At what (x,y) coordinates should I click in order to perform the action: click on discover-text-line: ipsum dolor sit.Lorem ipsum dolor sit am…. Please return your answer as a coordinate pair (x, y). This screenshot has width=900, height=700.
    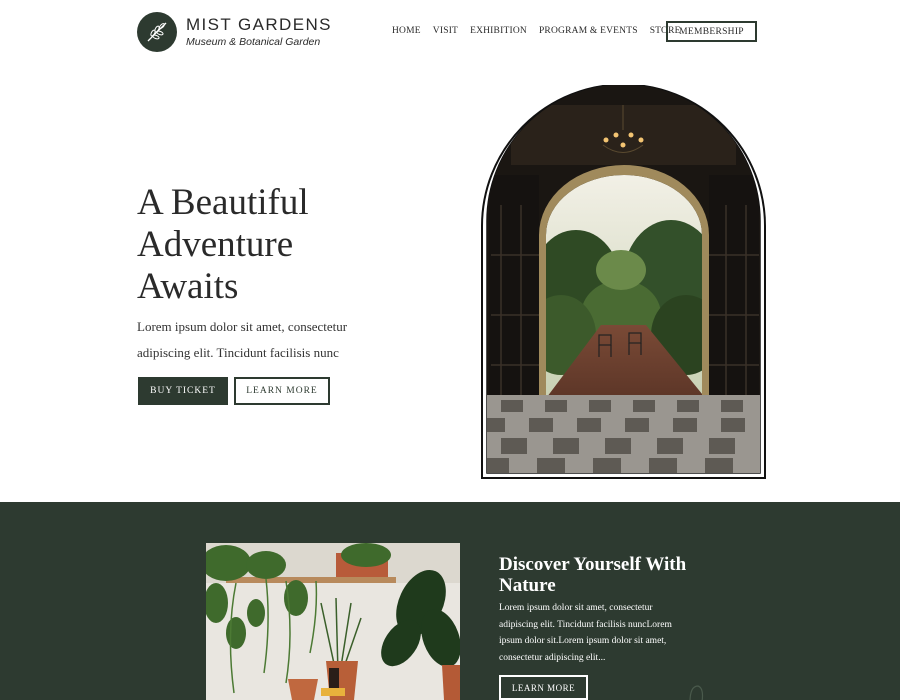
    Looking at the image, I should click on (583, 641).